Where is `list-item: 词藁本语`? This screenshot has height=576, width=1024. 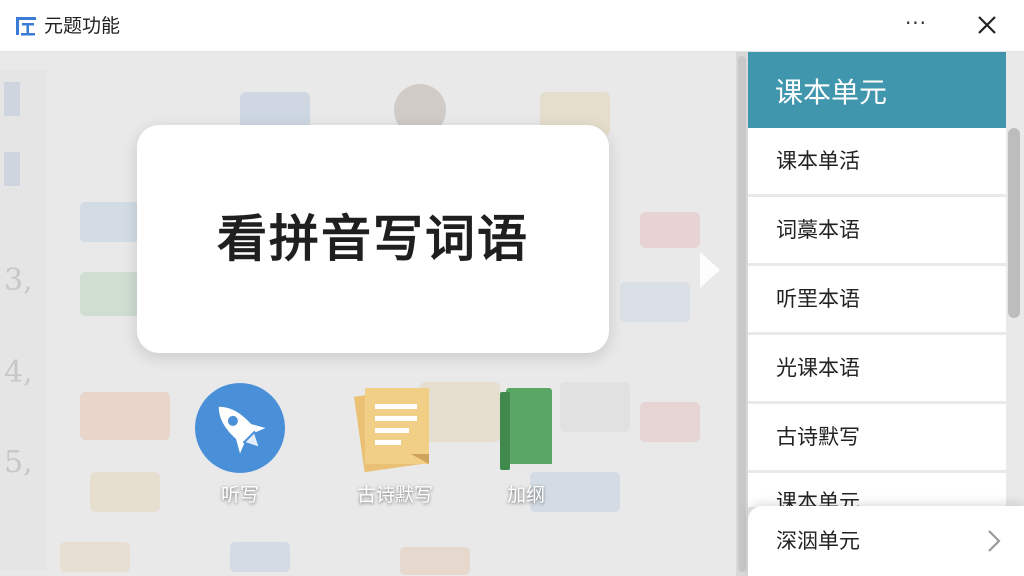
list-item: 词藁本语 is located at coordinates (877, 230).